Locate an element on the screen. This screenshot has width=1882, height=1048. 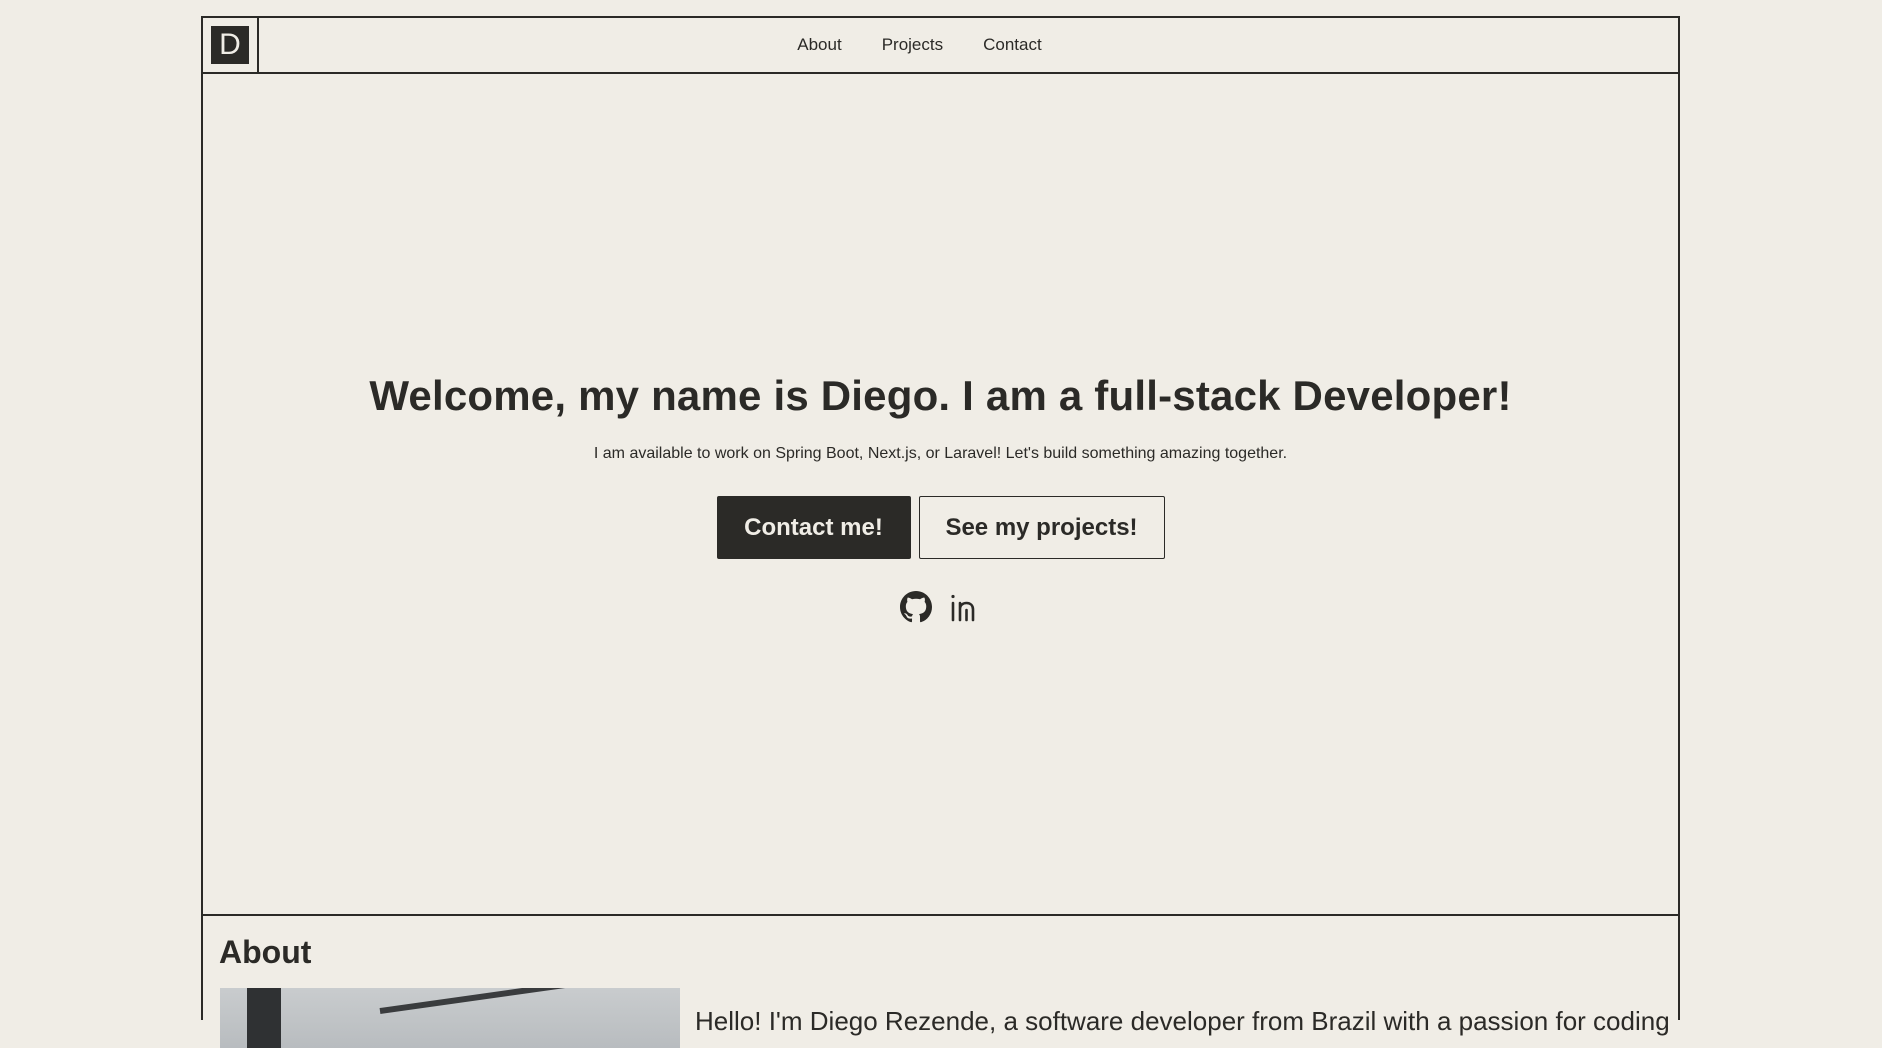
about-title: About is located at coordinates (265, 952).